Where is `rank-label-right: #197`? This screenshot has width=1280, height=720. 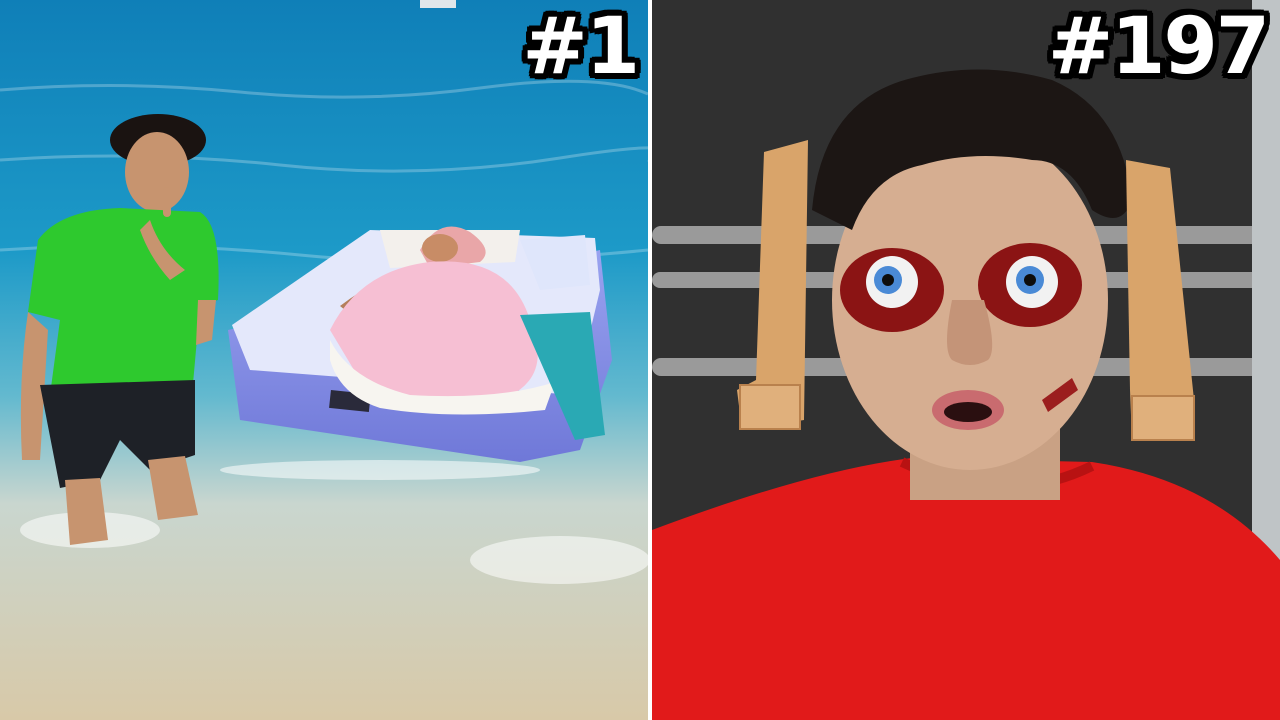
rank-label-right: #197 is located at coordinates (1158, 47).